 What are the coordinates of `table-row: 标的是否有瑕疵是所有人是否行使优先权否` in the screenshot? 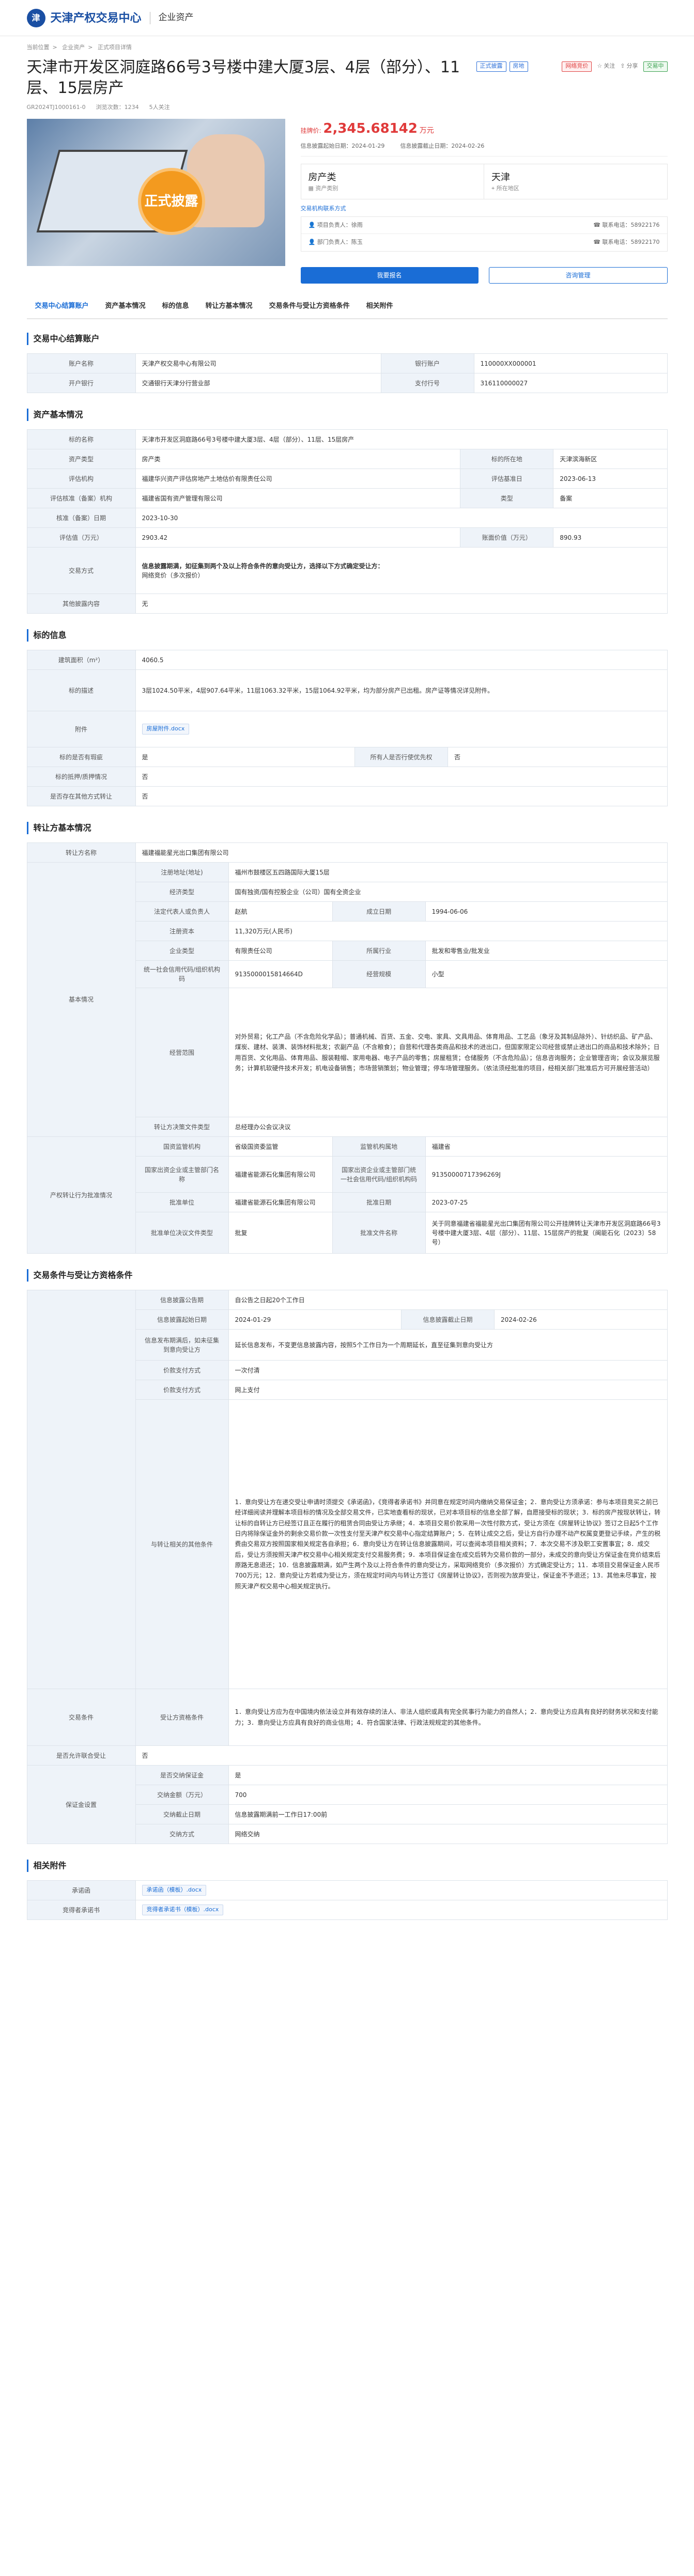 It's located at (347, 757).